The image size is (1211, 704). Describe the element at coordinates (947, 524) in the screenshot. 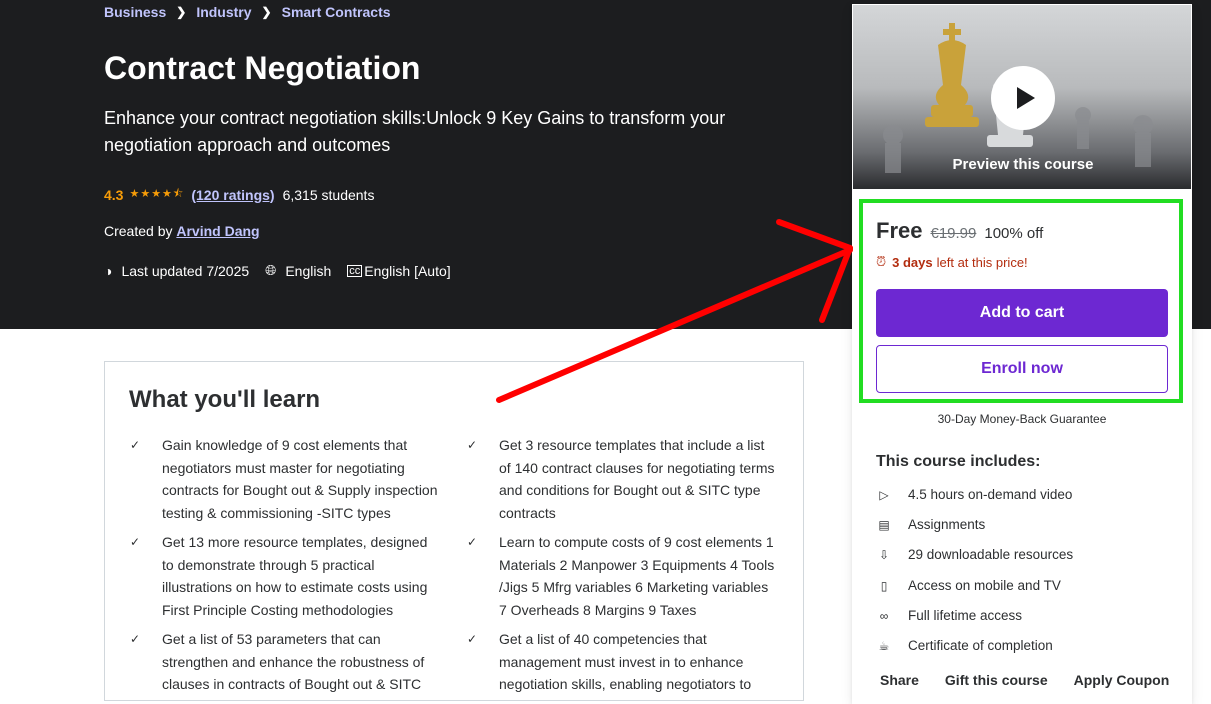

I see `include-label: Assignments` at that location.